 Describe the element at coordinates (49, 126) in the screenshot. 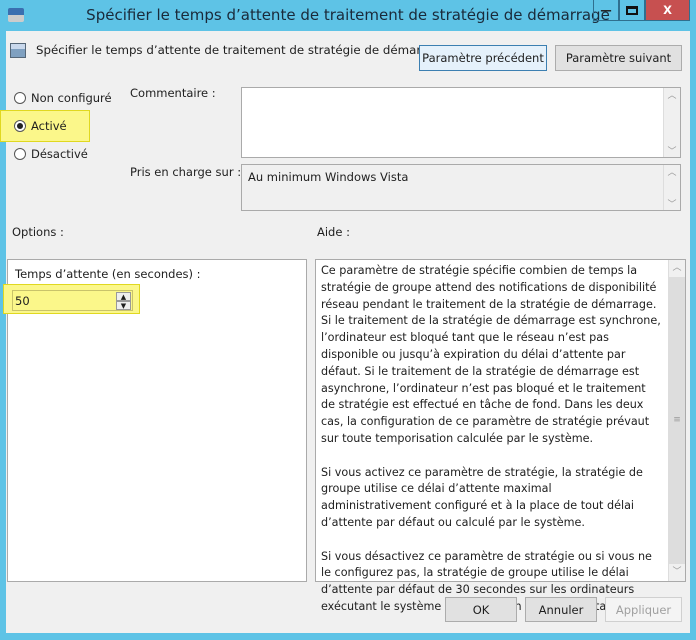

I see `radio-label: Activé` at that location.